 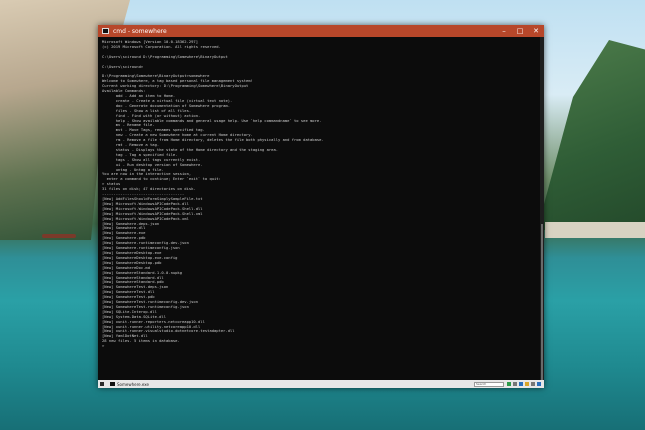 What do you see at coordinates (103, 346) in the screenshot?
I see `console-line: >` at bounding box center [103, 346].